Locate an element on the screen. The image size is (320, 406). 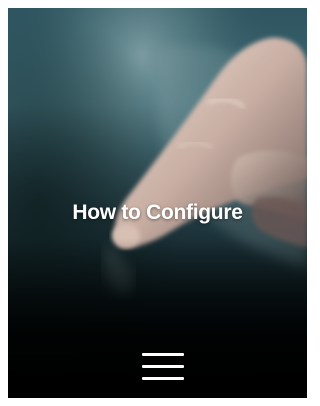
menu-bar-bottom is located at coordinates (163, 378).